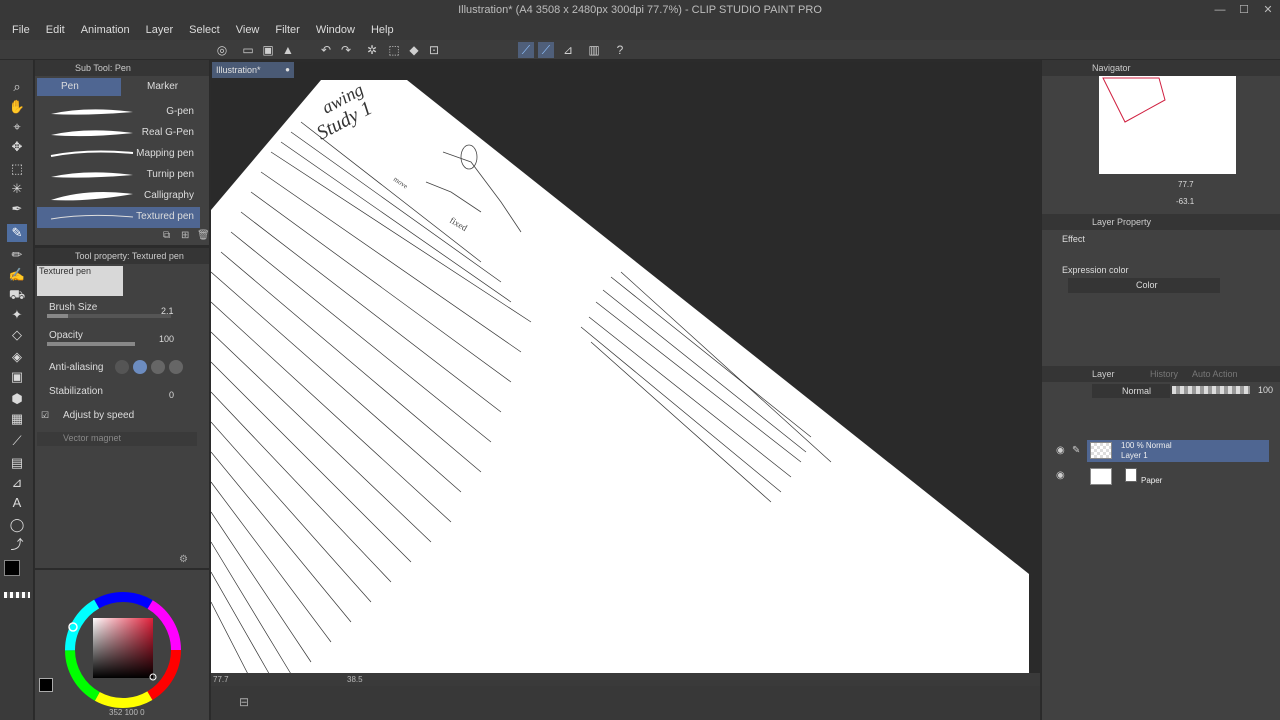 The image size is (1280, 720). What do you see at coordinates (335, 30) in the screenshot?
I see `menu-window: Window` at bounding box center [335, 30].